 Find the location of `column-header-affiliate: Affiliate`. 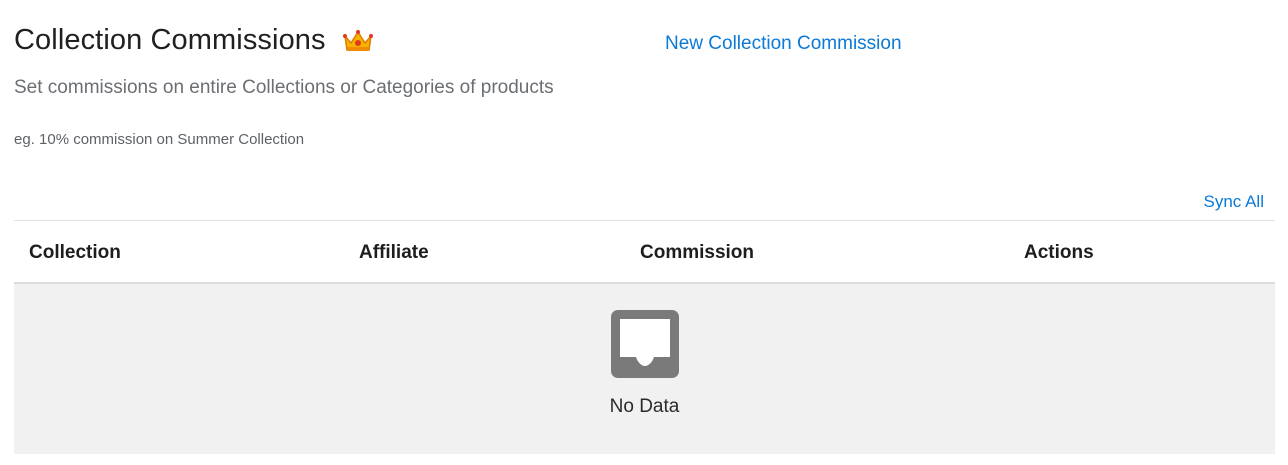

column-header-affiliate: Affiliate is located at coordinates (394, 252).